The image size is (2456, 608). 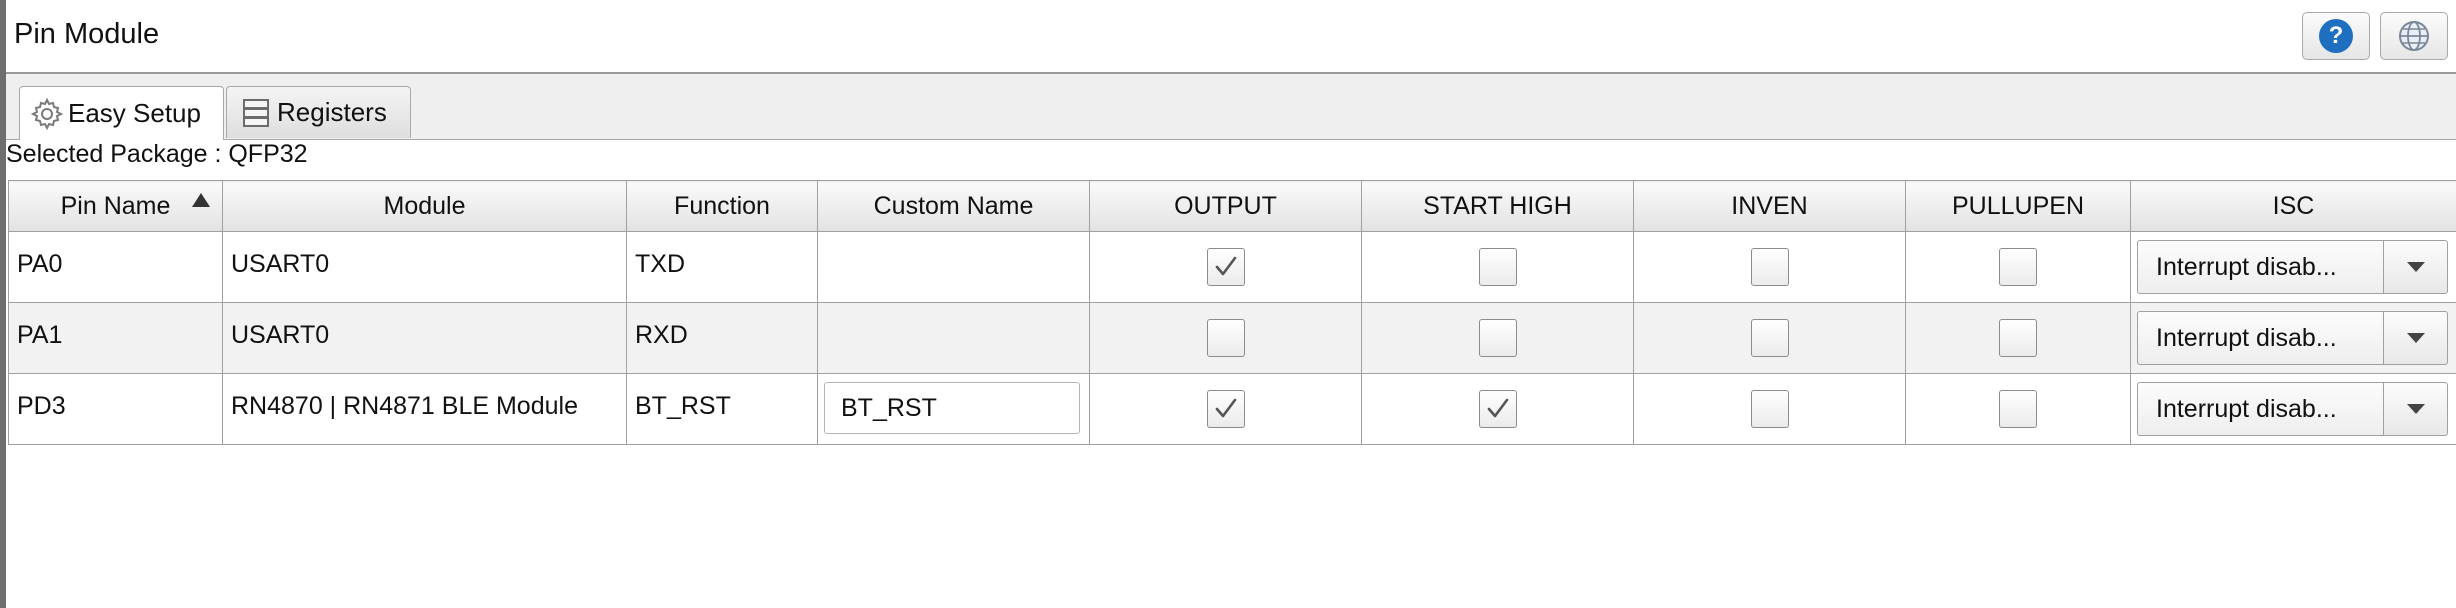 I want to click on registers-icon, so click(x=256, y=112).